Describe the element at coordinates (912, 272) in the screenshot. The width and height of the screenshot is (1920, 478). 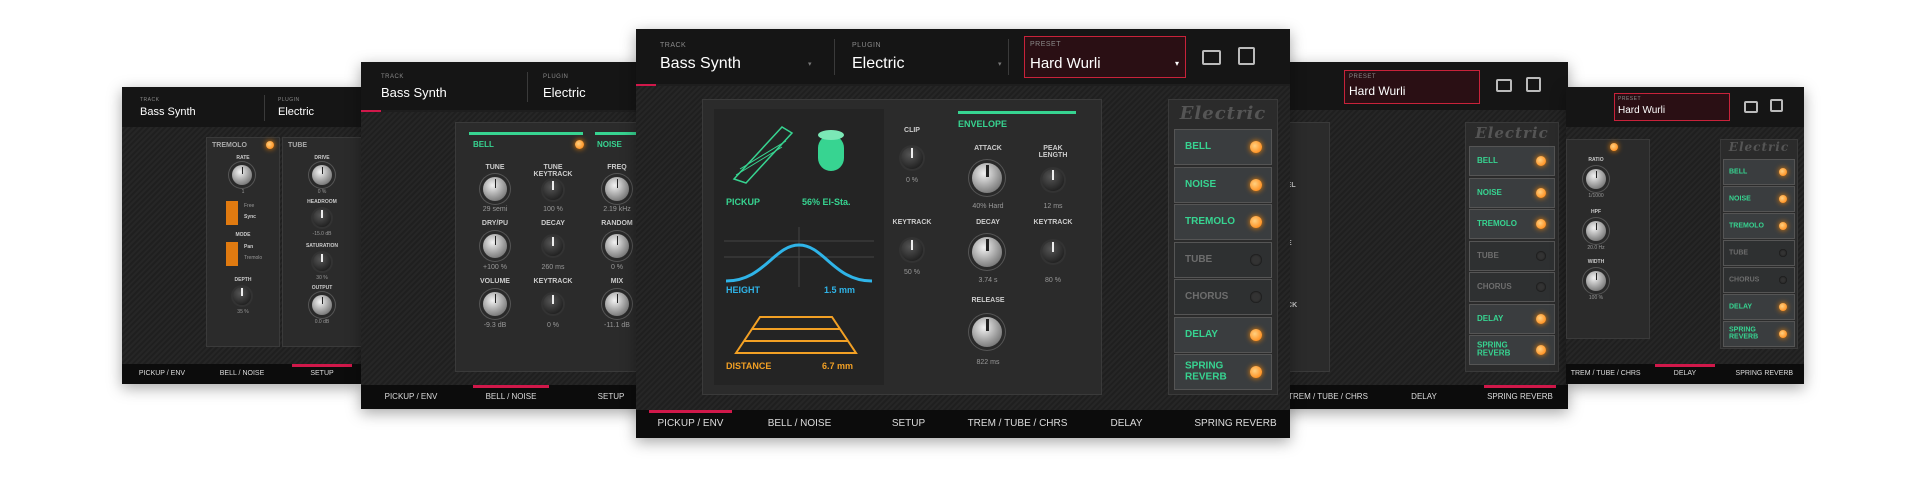
I see `pickup-keytrack-value: 50 %` at that location.